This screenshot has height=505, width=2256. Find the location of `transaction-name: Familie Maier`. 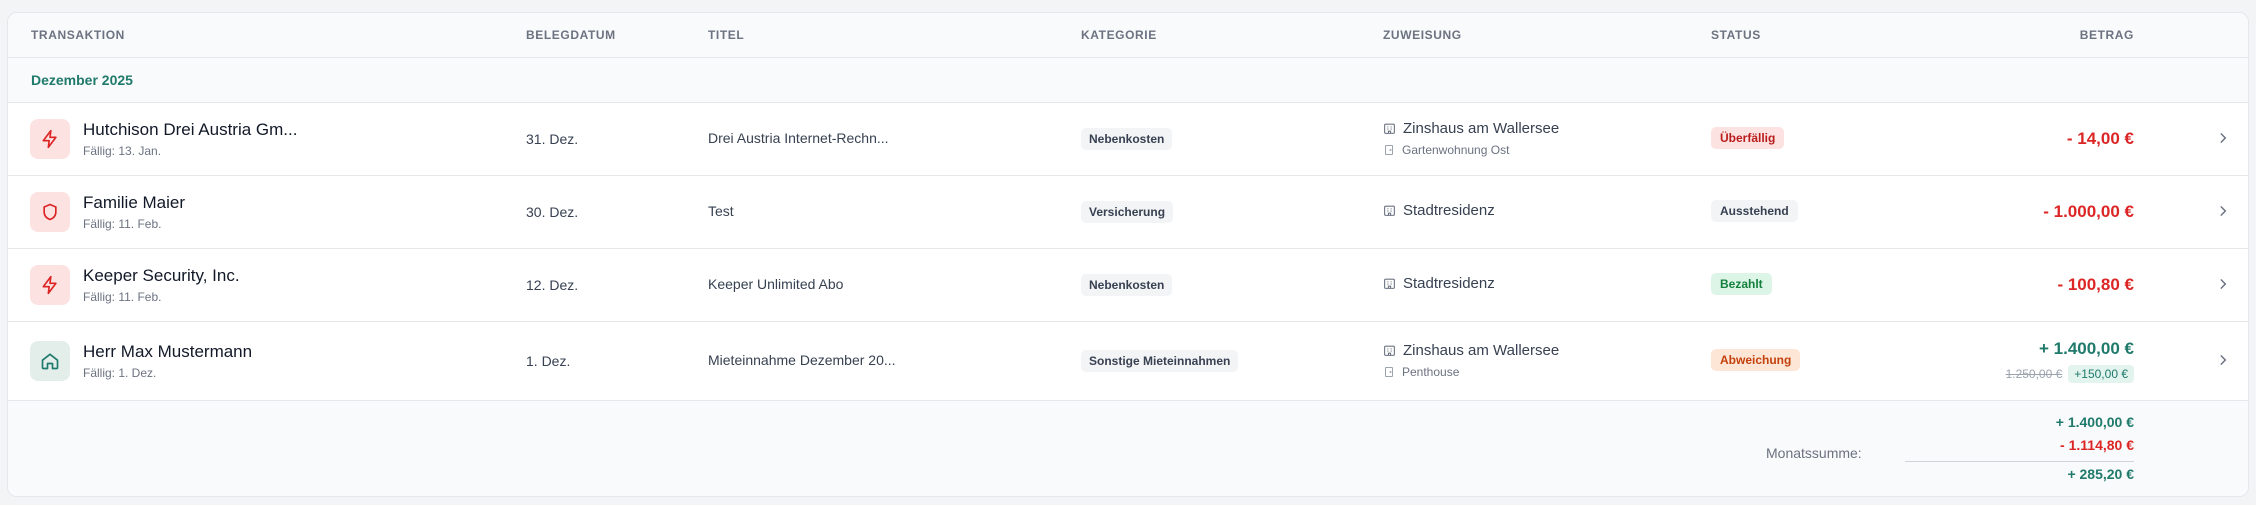

transaction-name: Familie Maier is located at coordinates (134, 202).